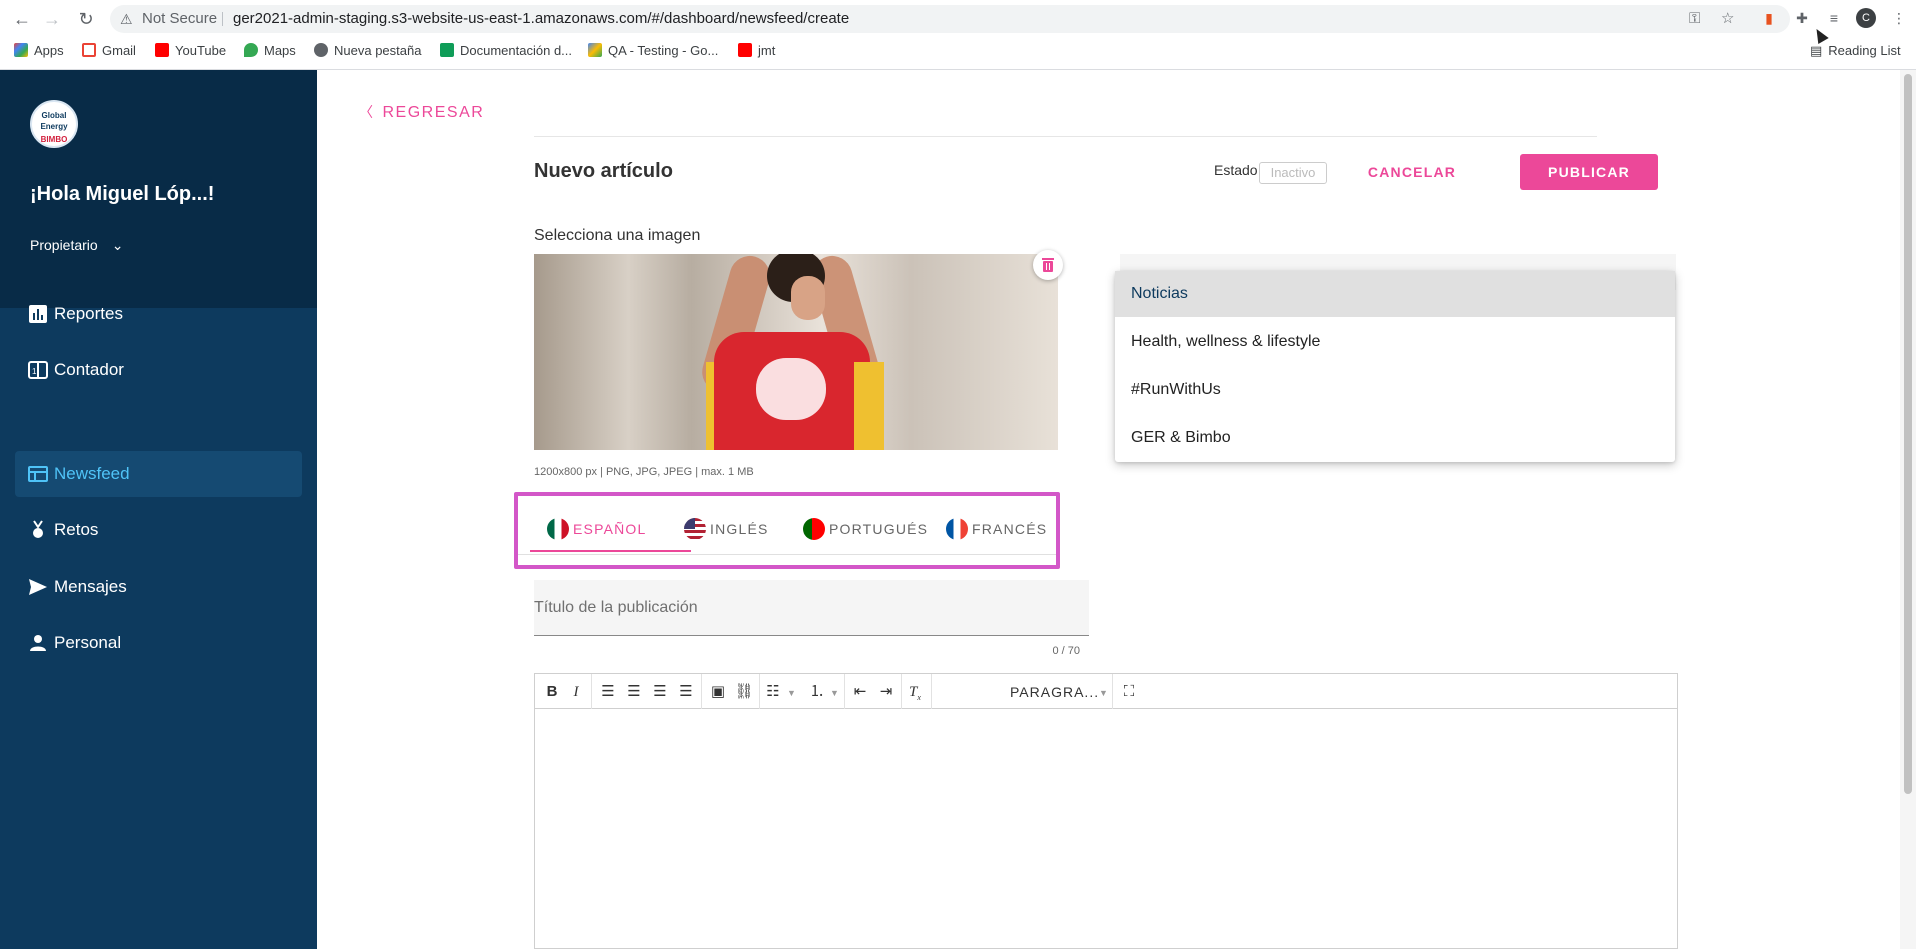  Describe the element at coordinates (1589, 172) in the screenshot. I see `publish-button: PUBLICAR` at that location.